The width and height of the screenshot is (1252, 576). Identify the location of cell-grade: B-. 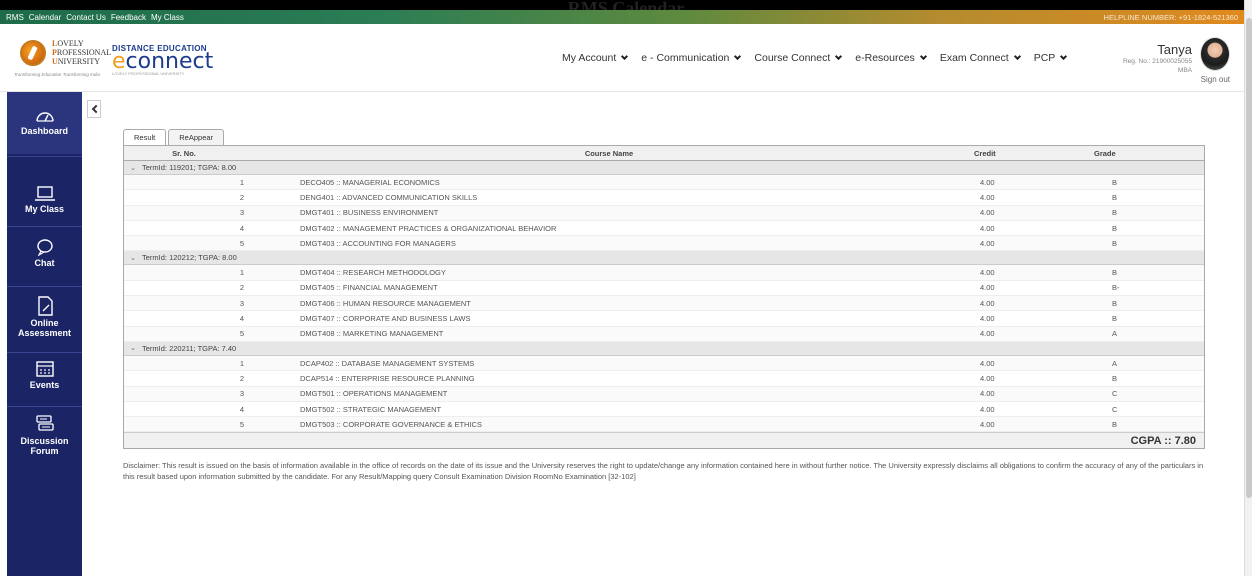
(1116, 288).